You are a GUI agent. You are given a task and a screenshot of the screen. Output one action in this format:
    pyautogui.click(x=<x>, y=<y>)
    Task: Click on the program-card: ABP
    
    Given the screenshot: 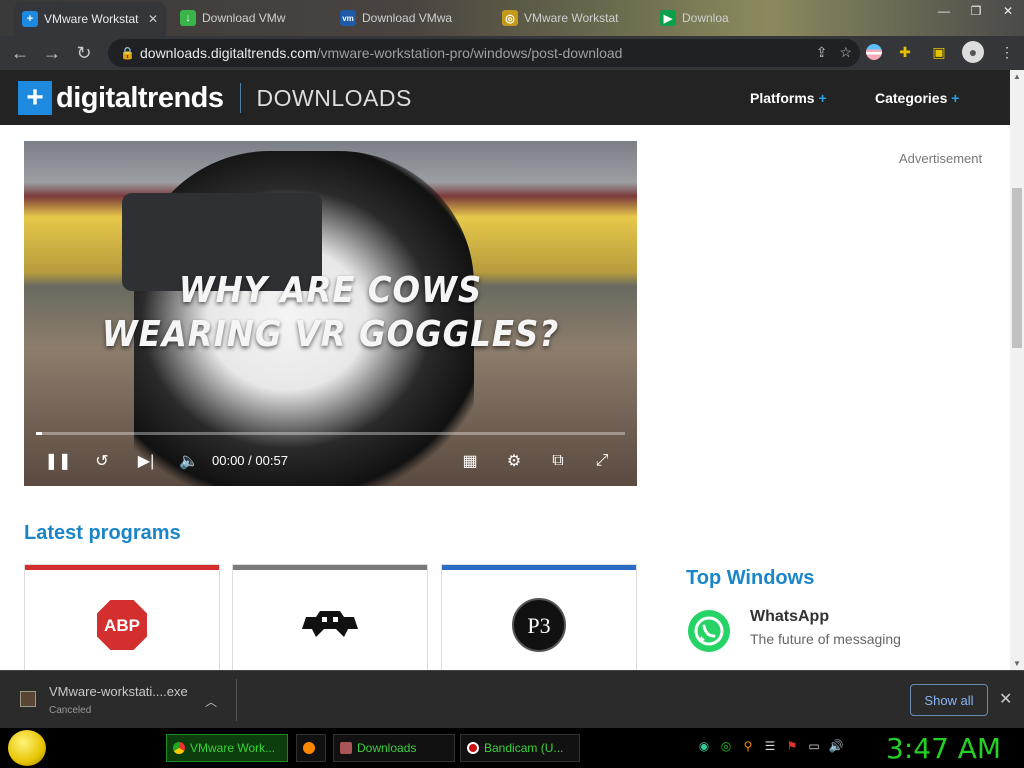 What is the action you would take?
    pyautogui.click(x=122, y=619)
    